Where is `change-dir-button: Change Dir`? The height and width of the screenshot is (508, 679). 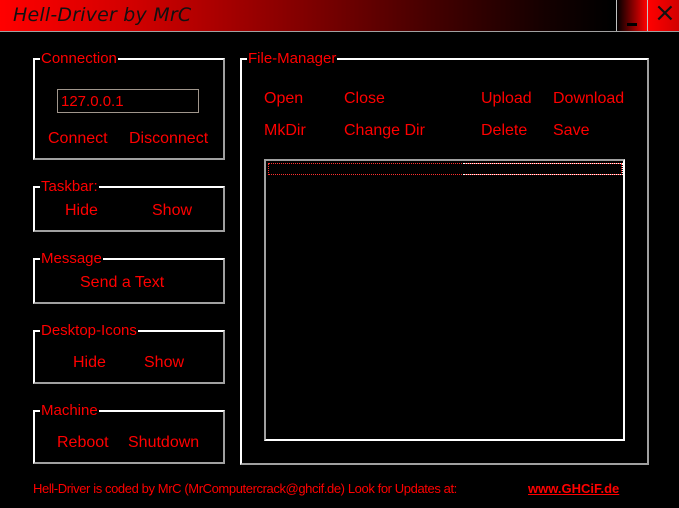
change-dir-button: Change Dir is located at coordinates (384, 131).